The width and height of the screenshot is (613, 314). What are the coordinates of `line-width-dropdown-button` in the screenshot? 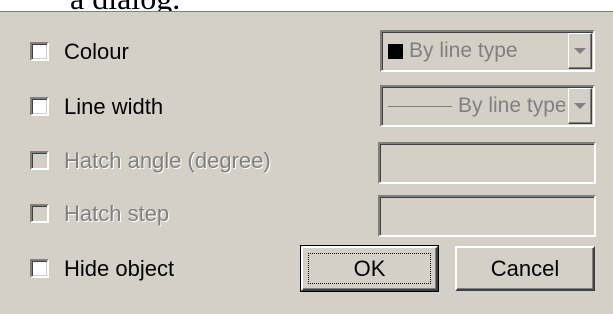 It's located at (580, 106).